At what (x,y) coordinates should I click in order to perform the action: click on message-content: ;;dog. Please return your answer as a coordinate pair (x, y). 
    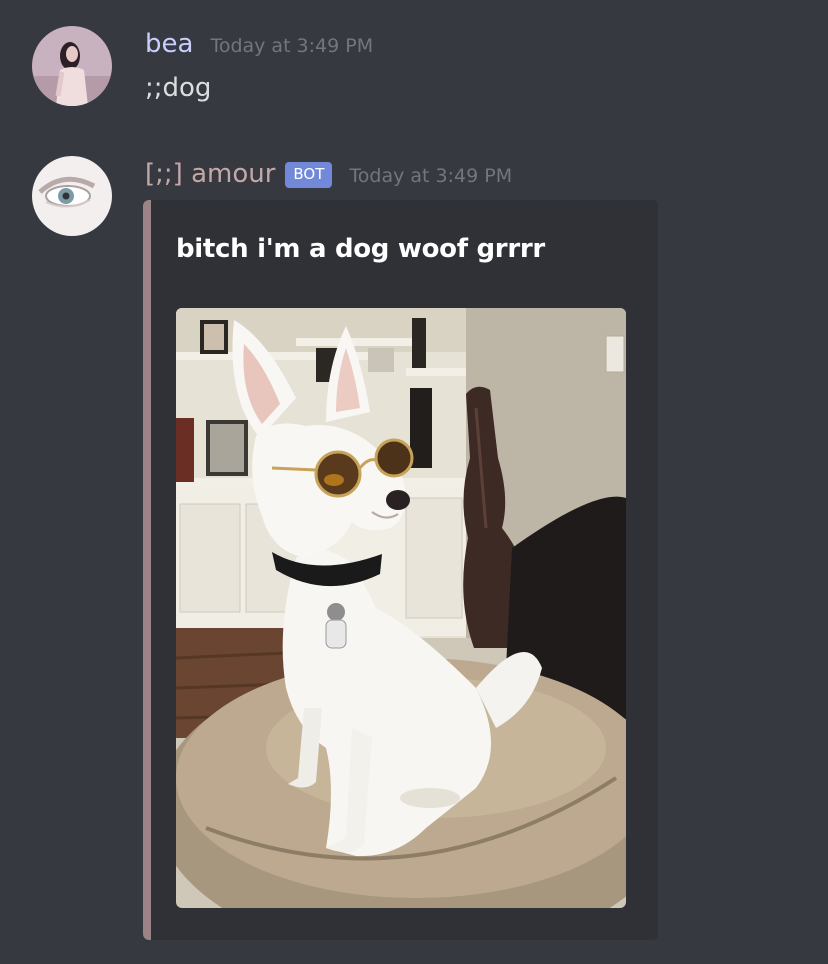
    Looking at the image, I should click on (178, 88).